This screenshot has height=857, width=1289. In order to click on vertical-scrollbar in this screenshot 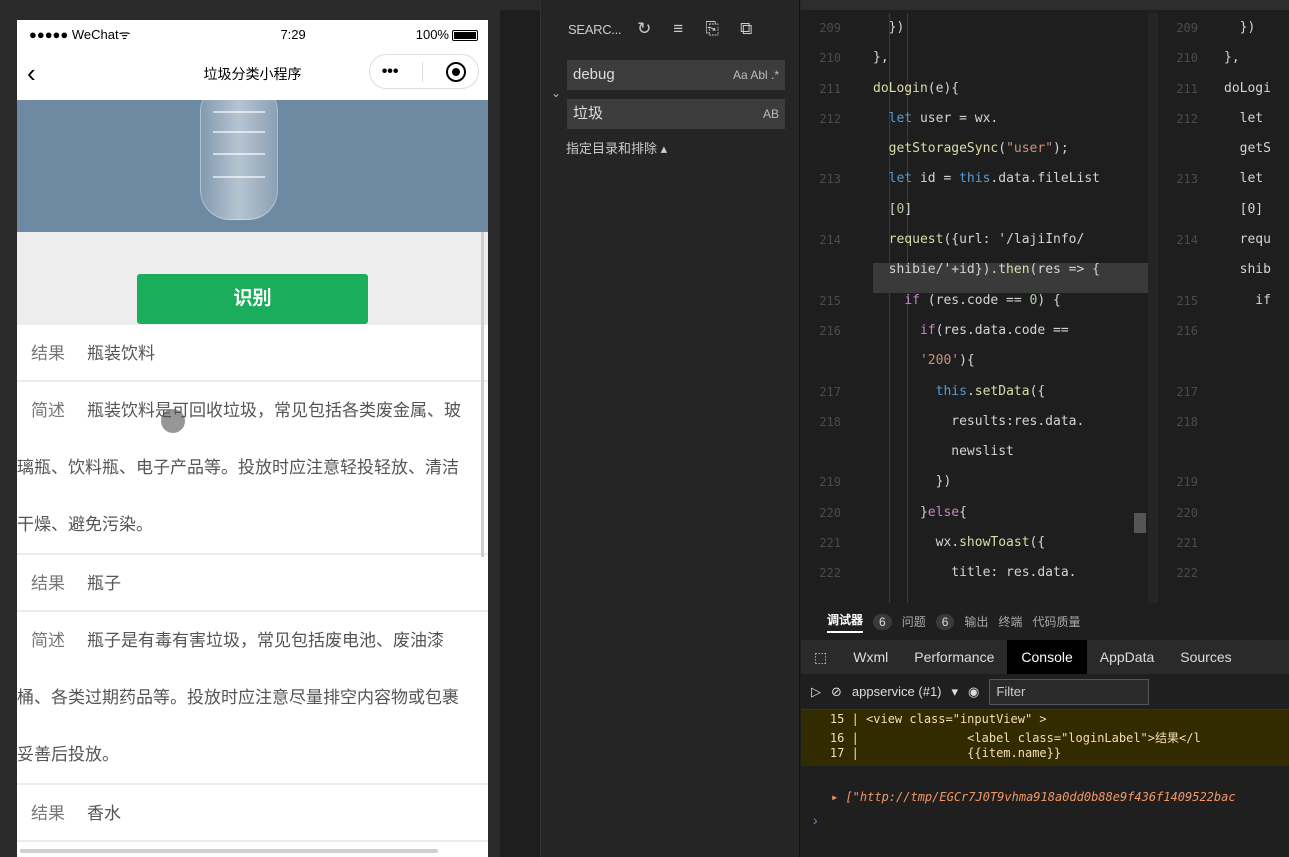, I will do `click(482, 394)`.